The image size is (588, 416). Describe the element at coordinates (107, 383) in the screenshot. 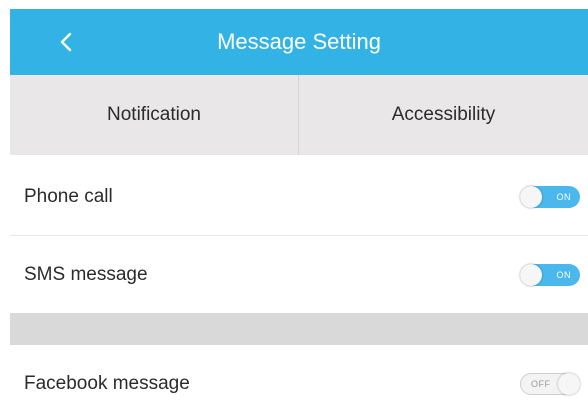

I see `setting-label: Facebook message` at that location.